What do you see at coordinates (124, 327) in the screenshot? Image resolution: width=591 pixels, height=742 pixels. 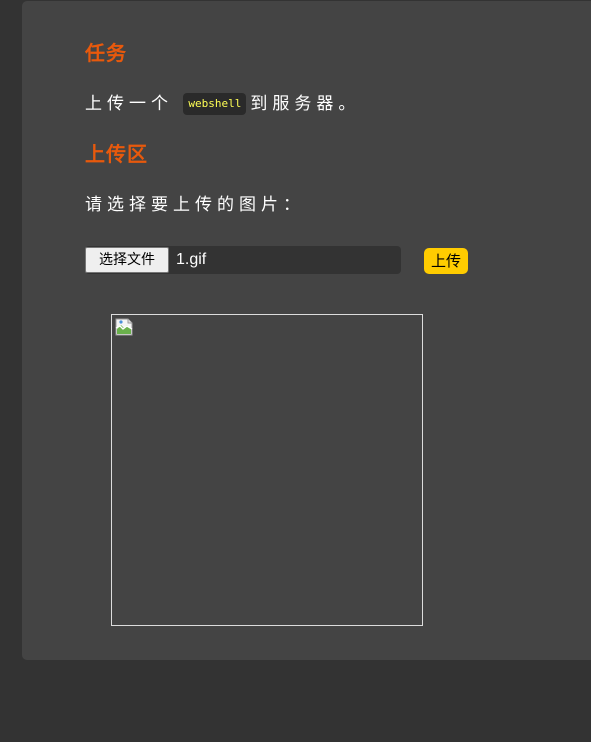 I see `broken-image-icon` at bounding box center [124, 327].